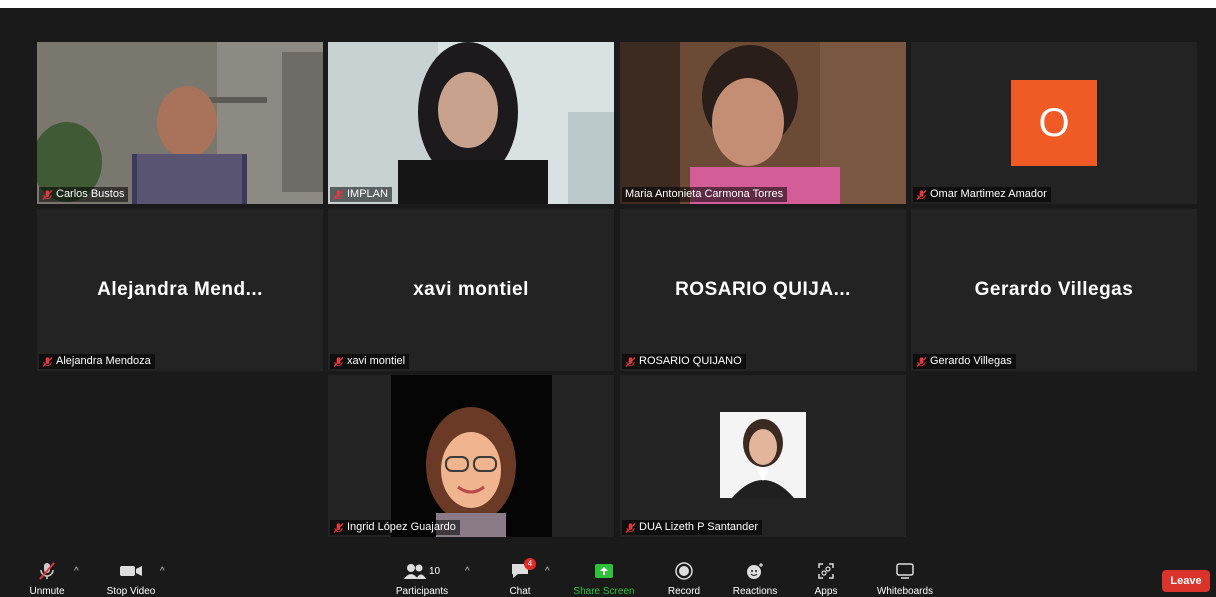 The height and width of the screenshot is (597, 1216). I want to click on participant-name: Alejandra Mendoza, so click(103, 361).